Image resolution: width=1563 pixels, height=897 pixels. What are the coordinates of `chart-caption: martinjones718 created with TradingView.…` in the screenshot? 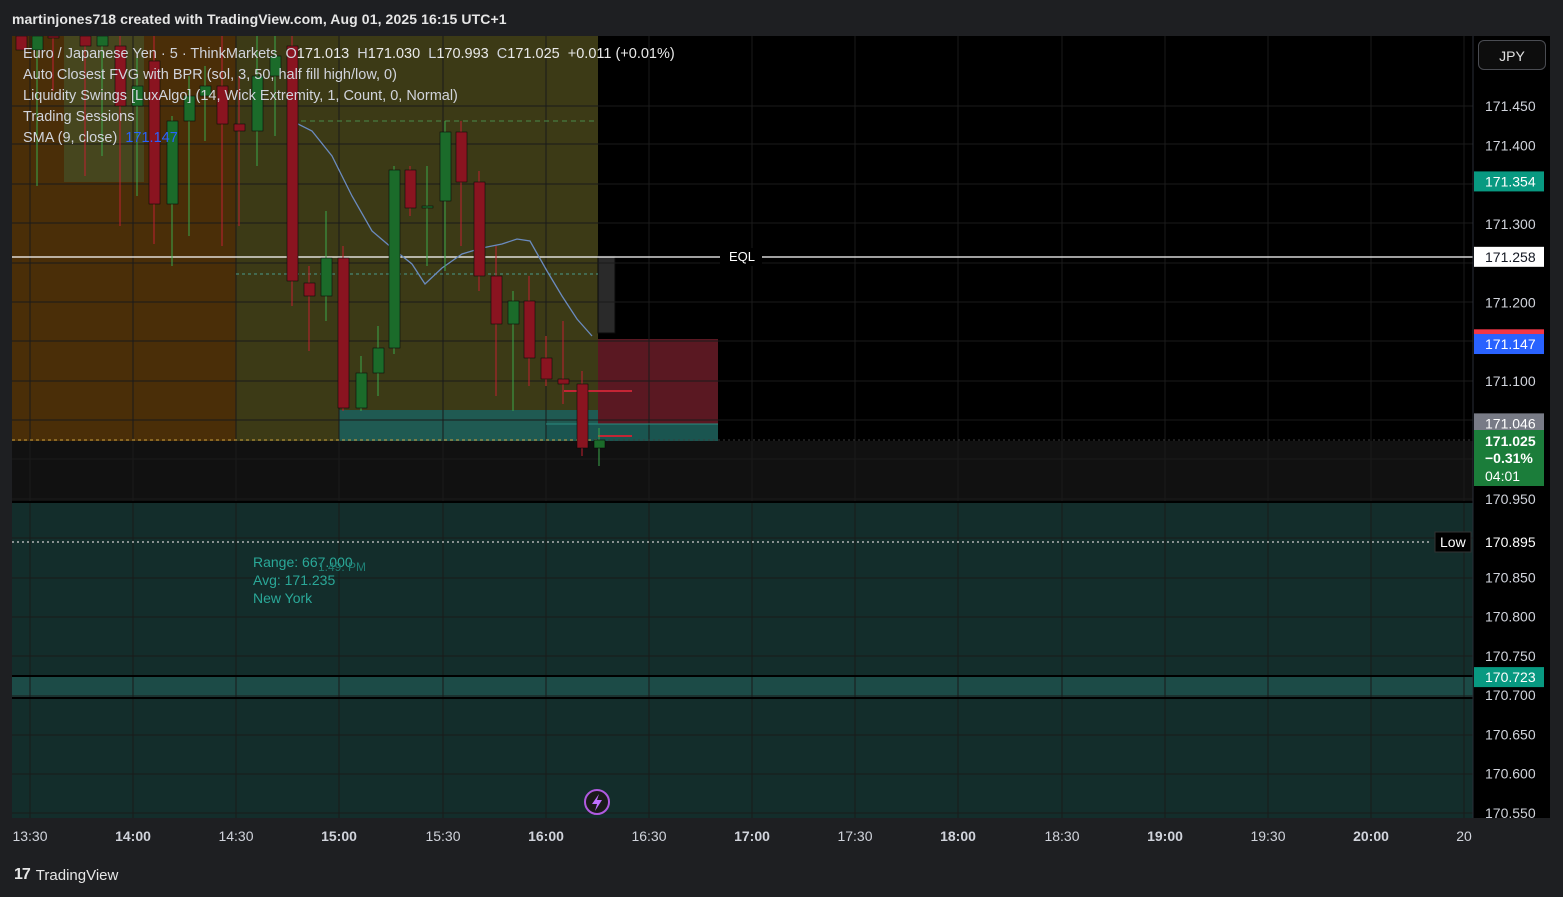 It's located at (259, 19).